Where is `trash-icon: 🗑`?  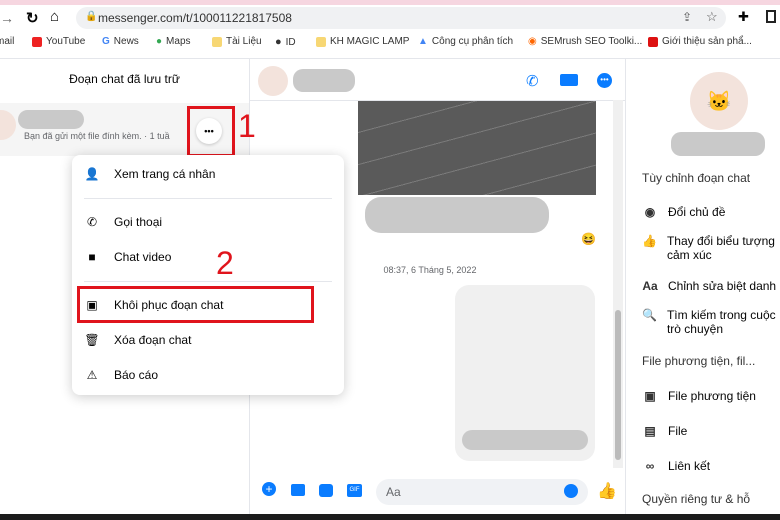
trash-icon: 🗑 is located at coordinates (92, 340).